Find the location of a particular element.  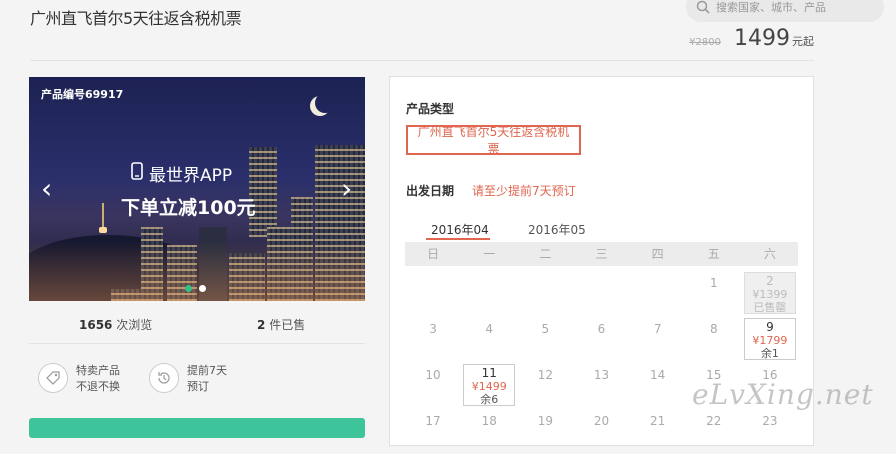

active-month-underline is located at coordinates (458, 239).